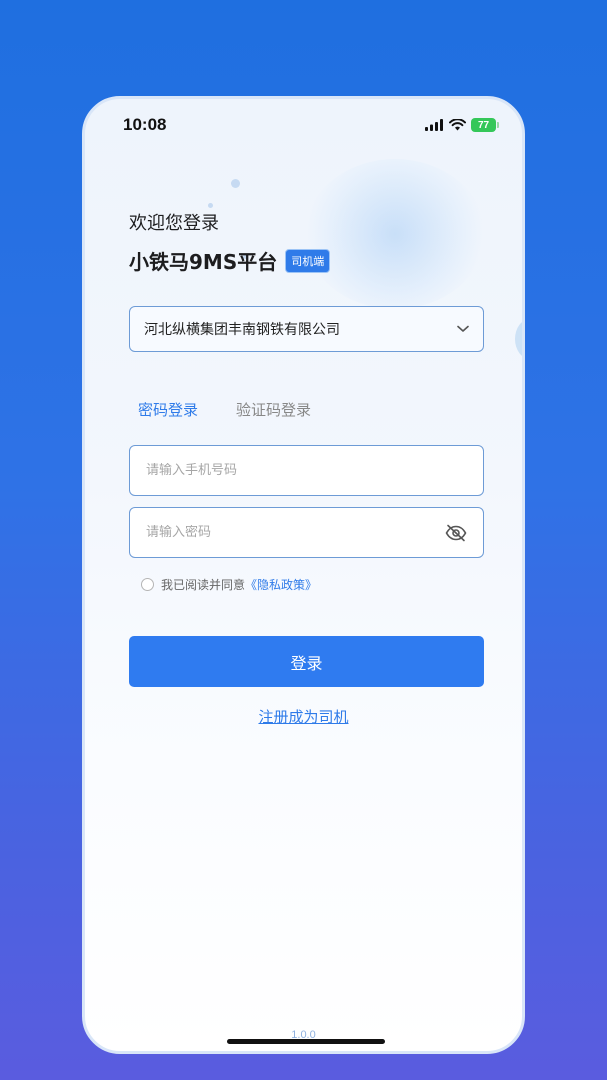 This screenshot has height=1080, width=607. What do you see at coordinates (457, 125) in the screenshot?
I see `wifi-icon` at bounding box center [457, 125].